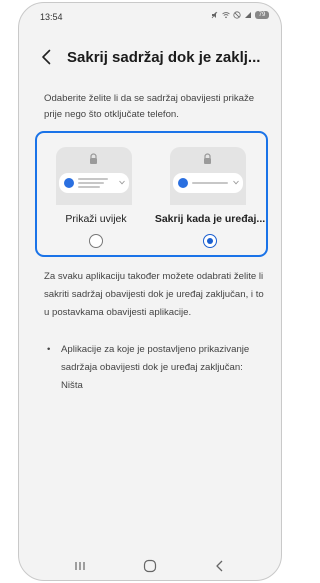 The image size is (320, 583). I want to click on battery-icon: 79, so click(262, 15).